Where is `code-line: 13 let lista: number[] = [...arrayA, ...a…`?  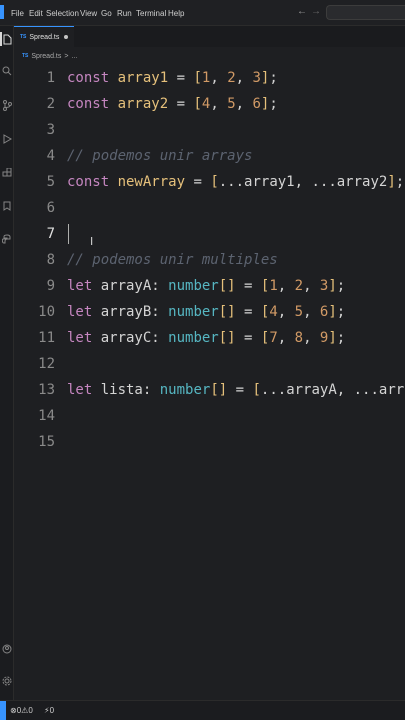 code-line: 13 let lista: number[] = [...arrayA, ...a… is located at coordinates (209, 390).